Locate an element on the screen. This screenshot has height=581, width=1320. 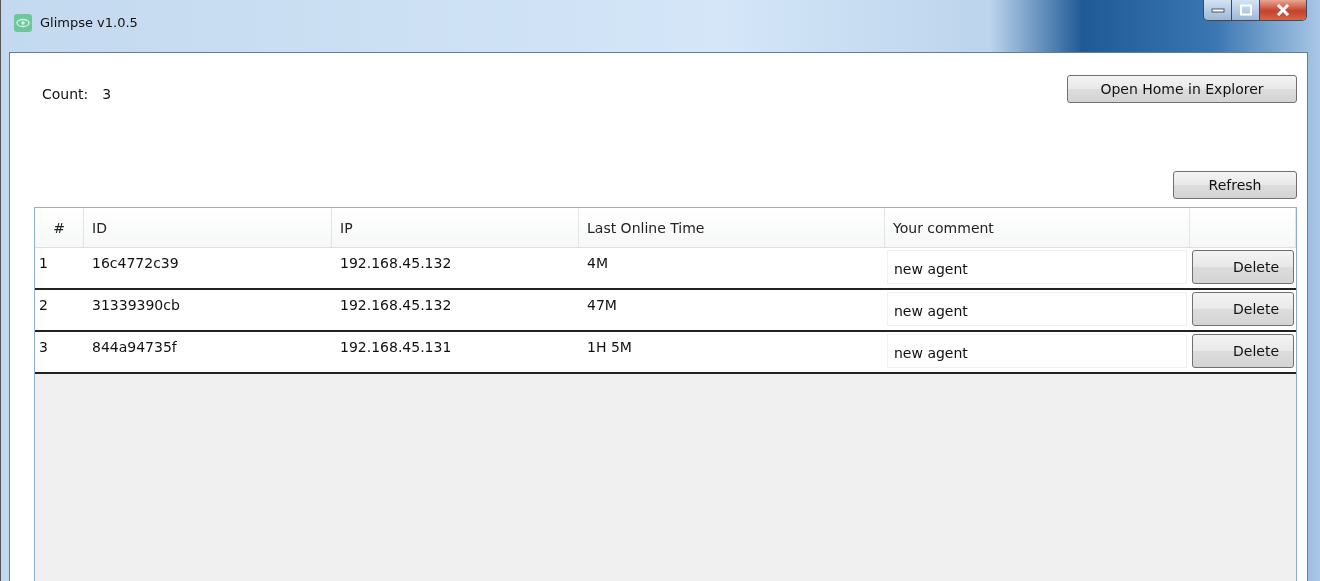
column-header: IP is located at coordinates (455, 227).